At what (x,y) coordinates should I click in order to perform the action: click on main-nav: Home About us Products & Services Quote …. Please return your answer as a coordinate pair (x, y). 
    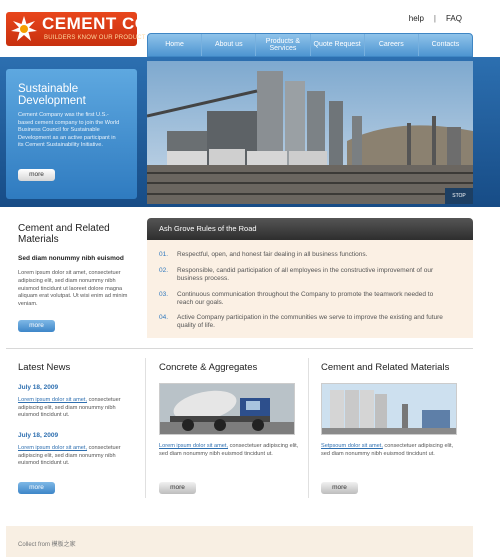
    Looking at the image, I should click on (310, 45).